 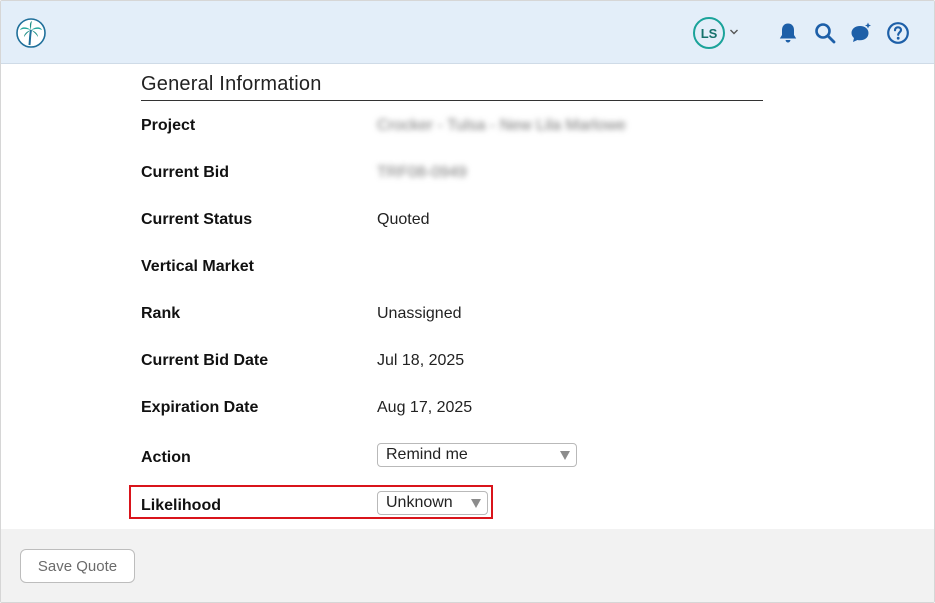 I want to click on rank-value: Unassigned, so click(x=419, y=313).